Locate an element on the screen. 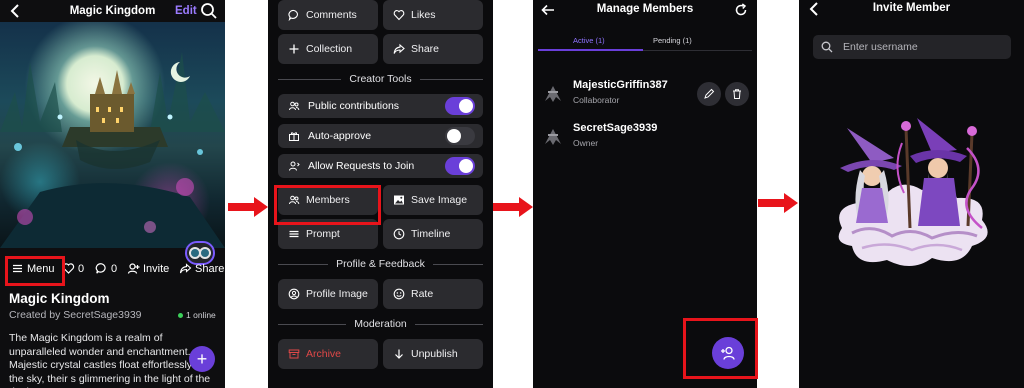 The image size is (1024, 388). clock-icon is located at coordinates (399, 234).